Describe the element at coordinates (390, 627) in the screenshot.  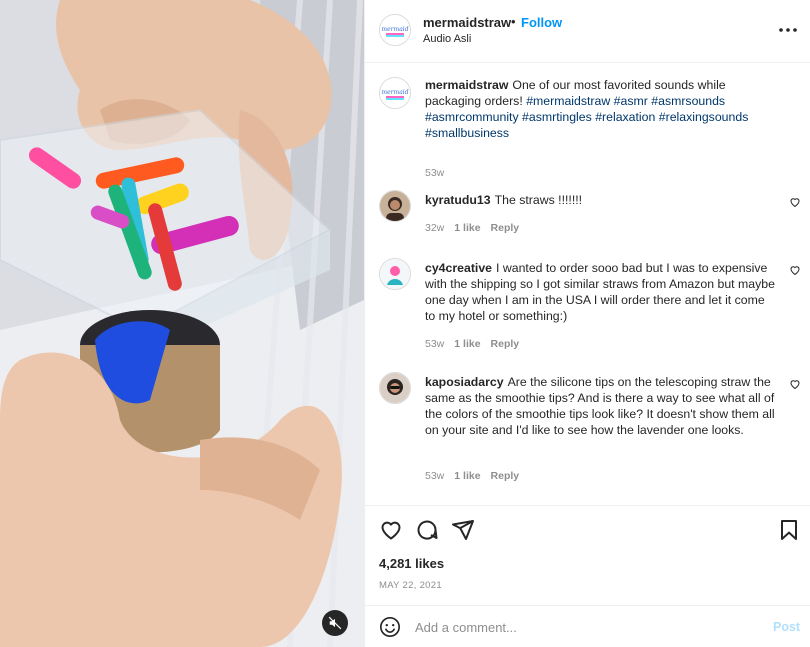
I see `emoji-icon` at that location.